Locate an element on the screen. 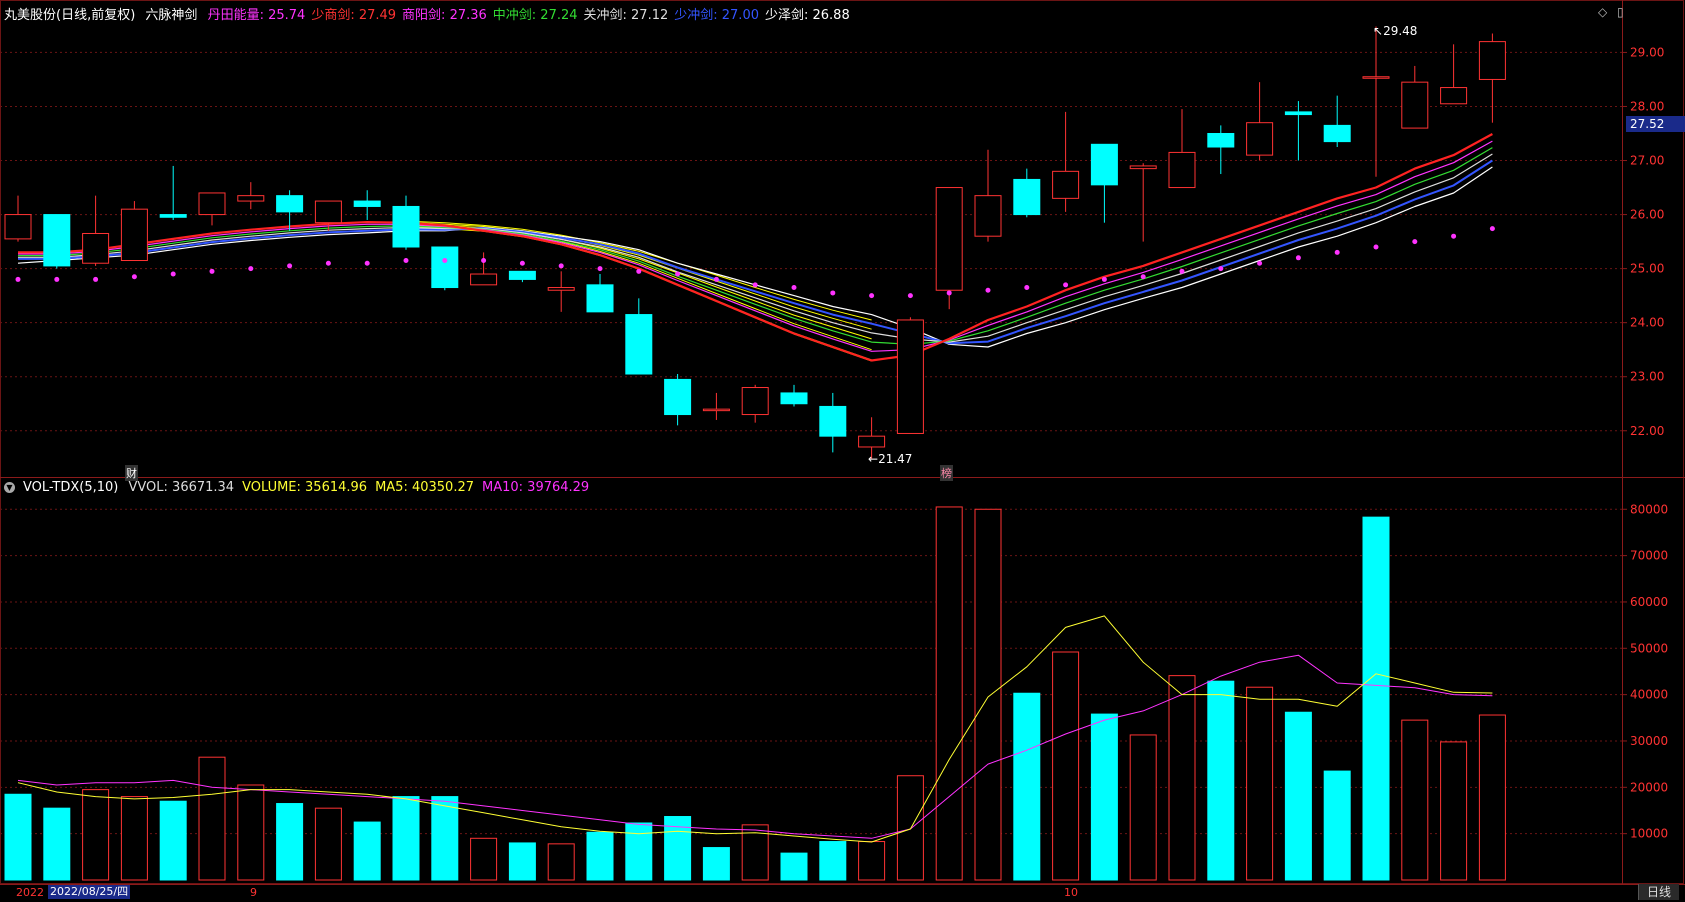 Image resolution: width=1685 pixels, height=902 pixels. period-button: 日线 is located at coordinates (1658, 892).